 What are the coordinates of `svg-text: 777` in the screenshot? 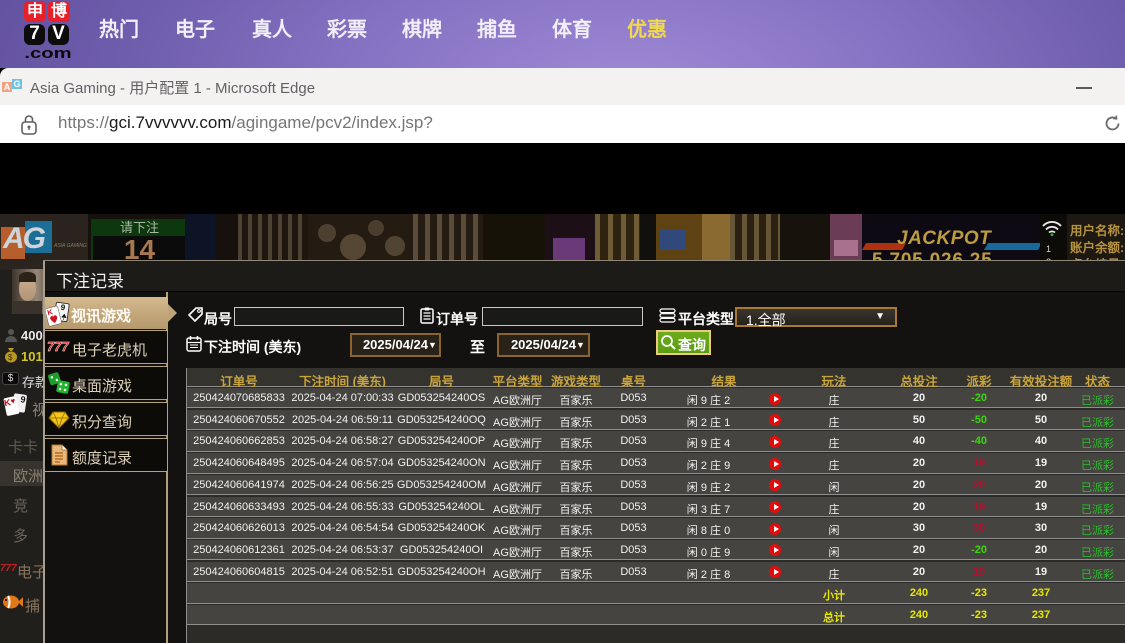 It's located at (58, 346).